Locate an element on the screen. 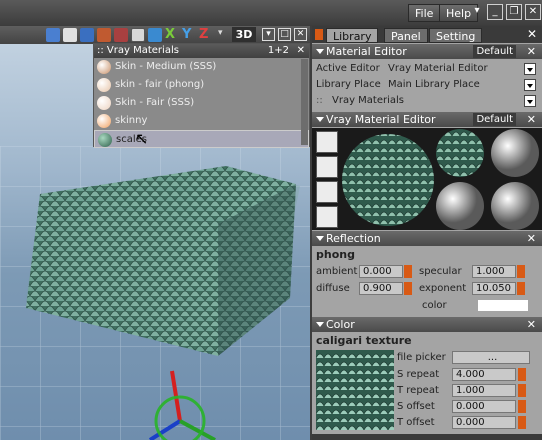 This screenshot has width=542, height=440. tab-library: Library is located at coordinates (352, 35).